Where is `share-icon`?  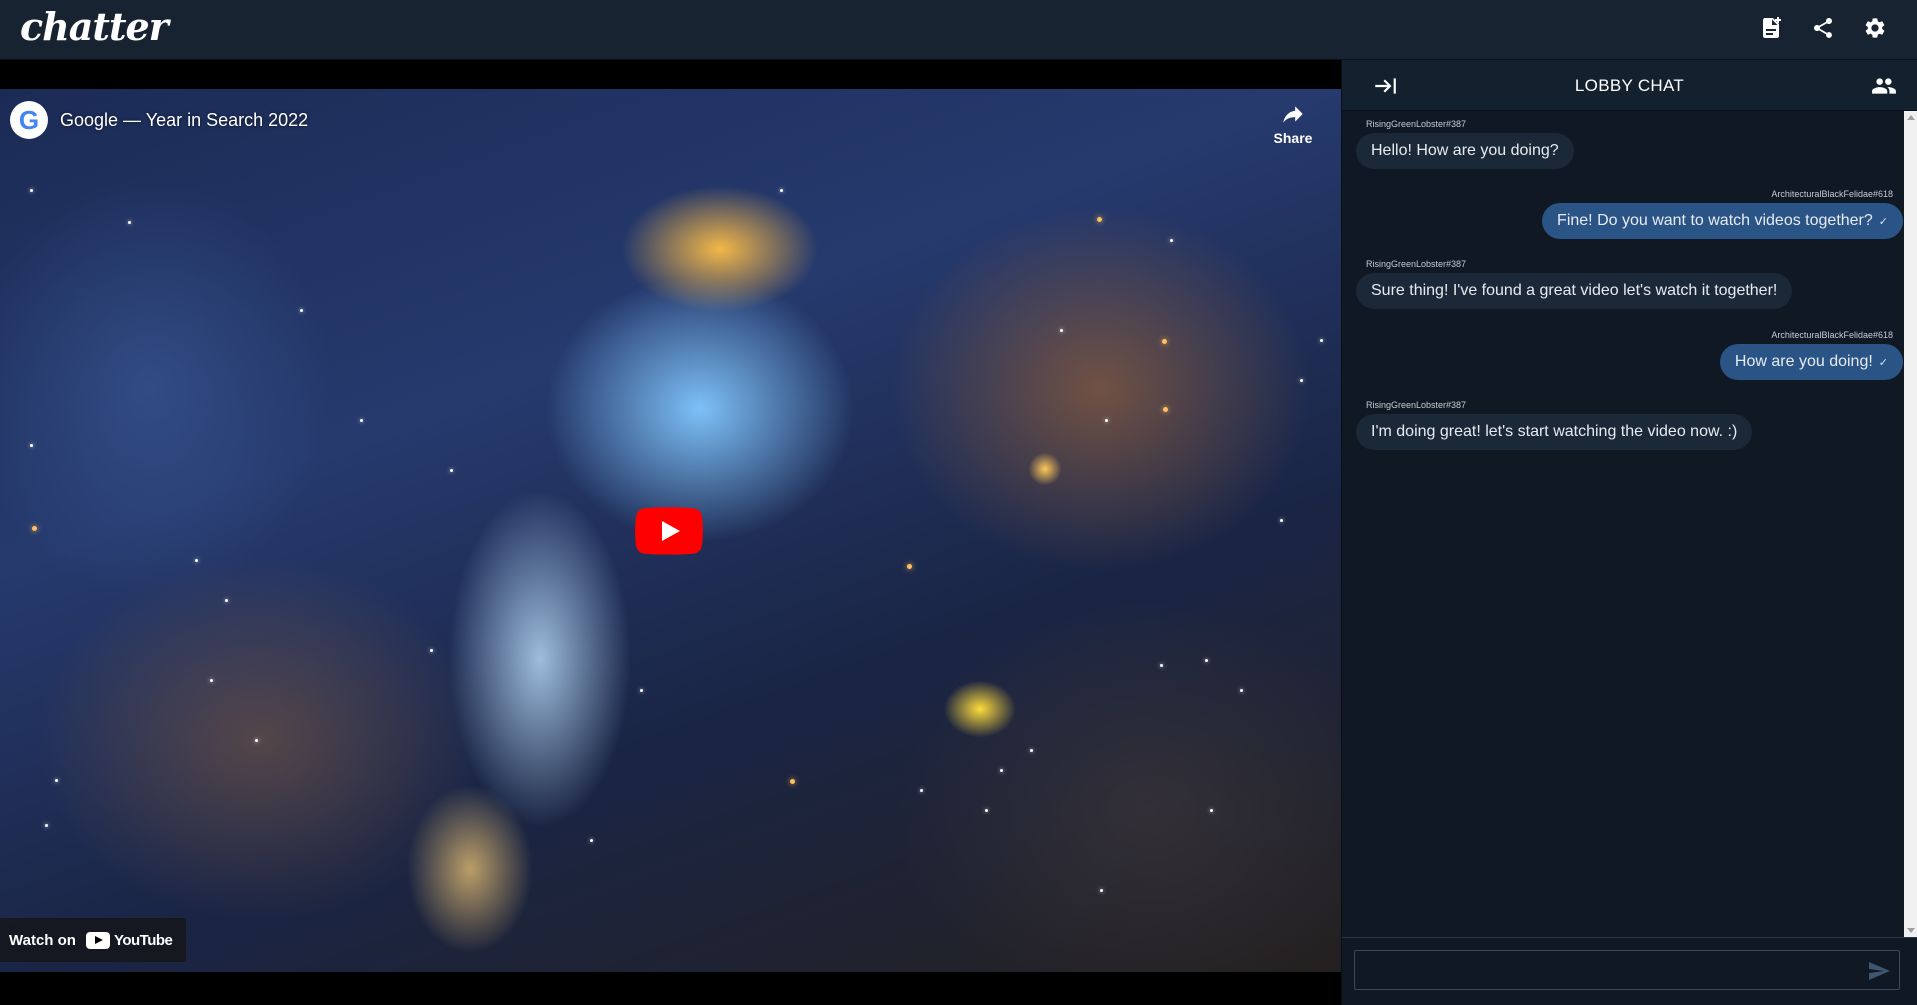 share-icon is located at coordinates (1823, 28).